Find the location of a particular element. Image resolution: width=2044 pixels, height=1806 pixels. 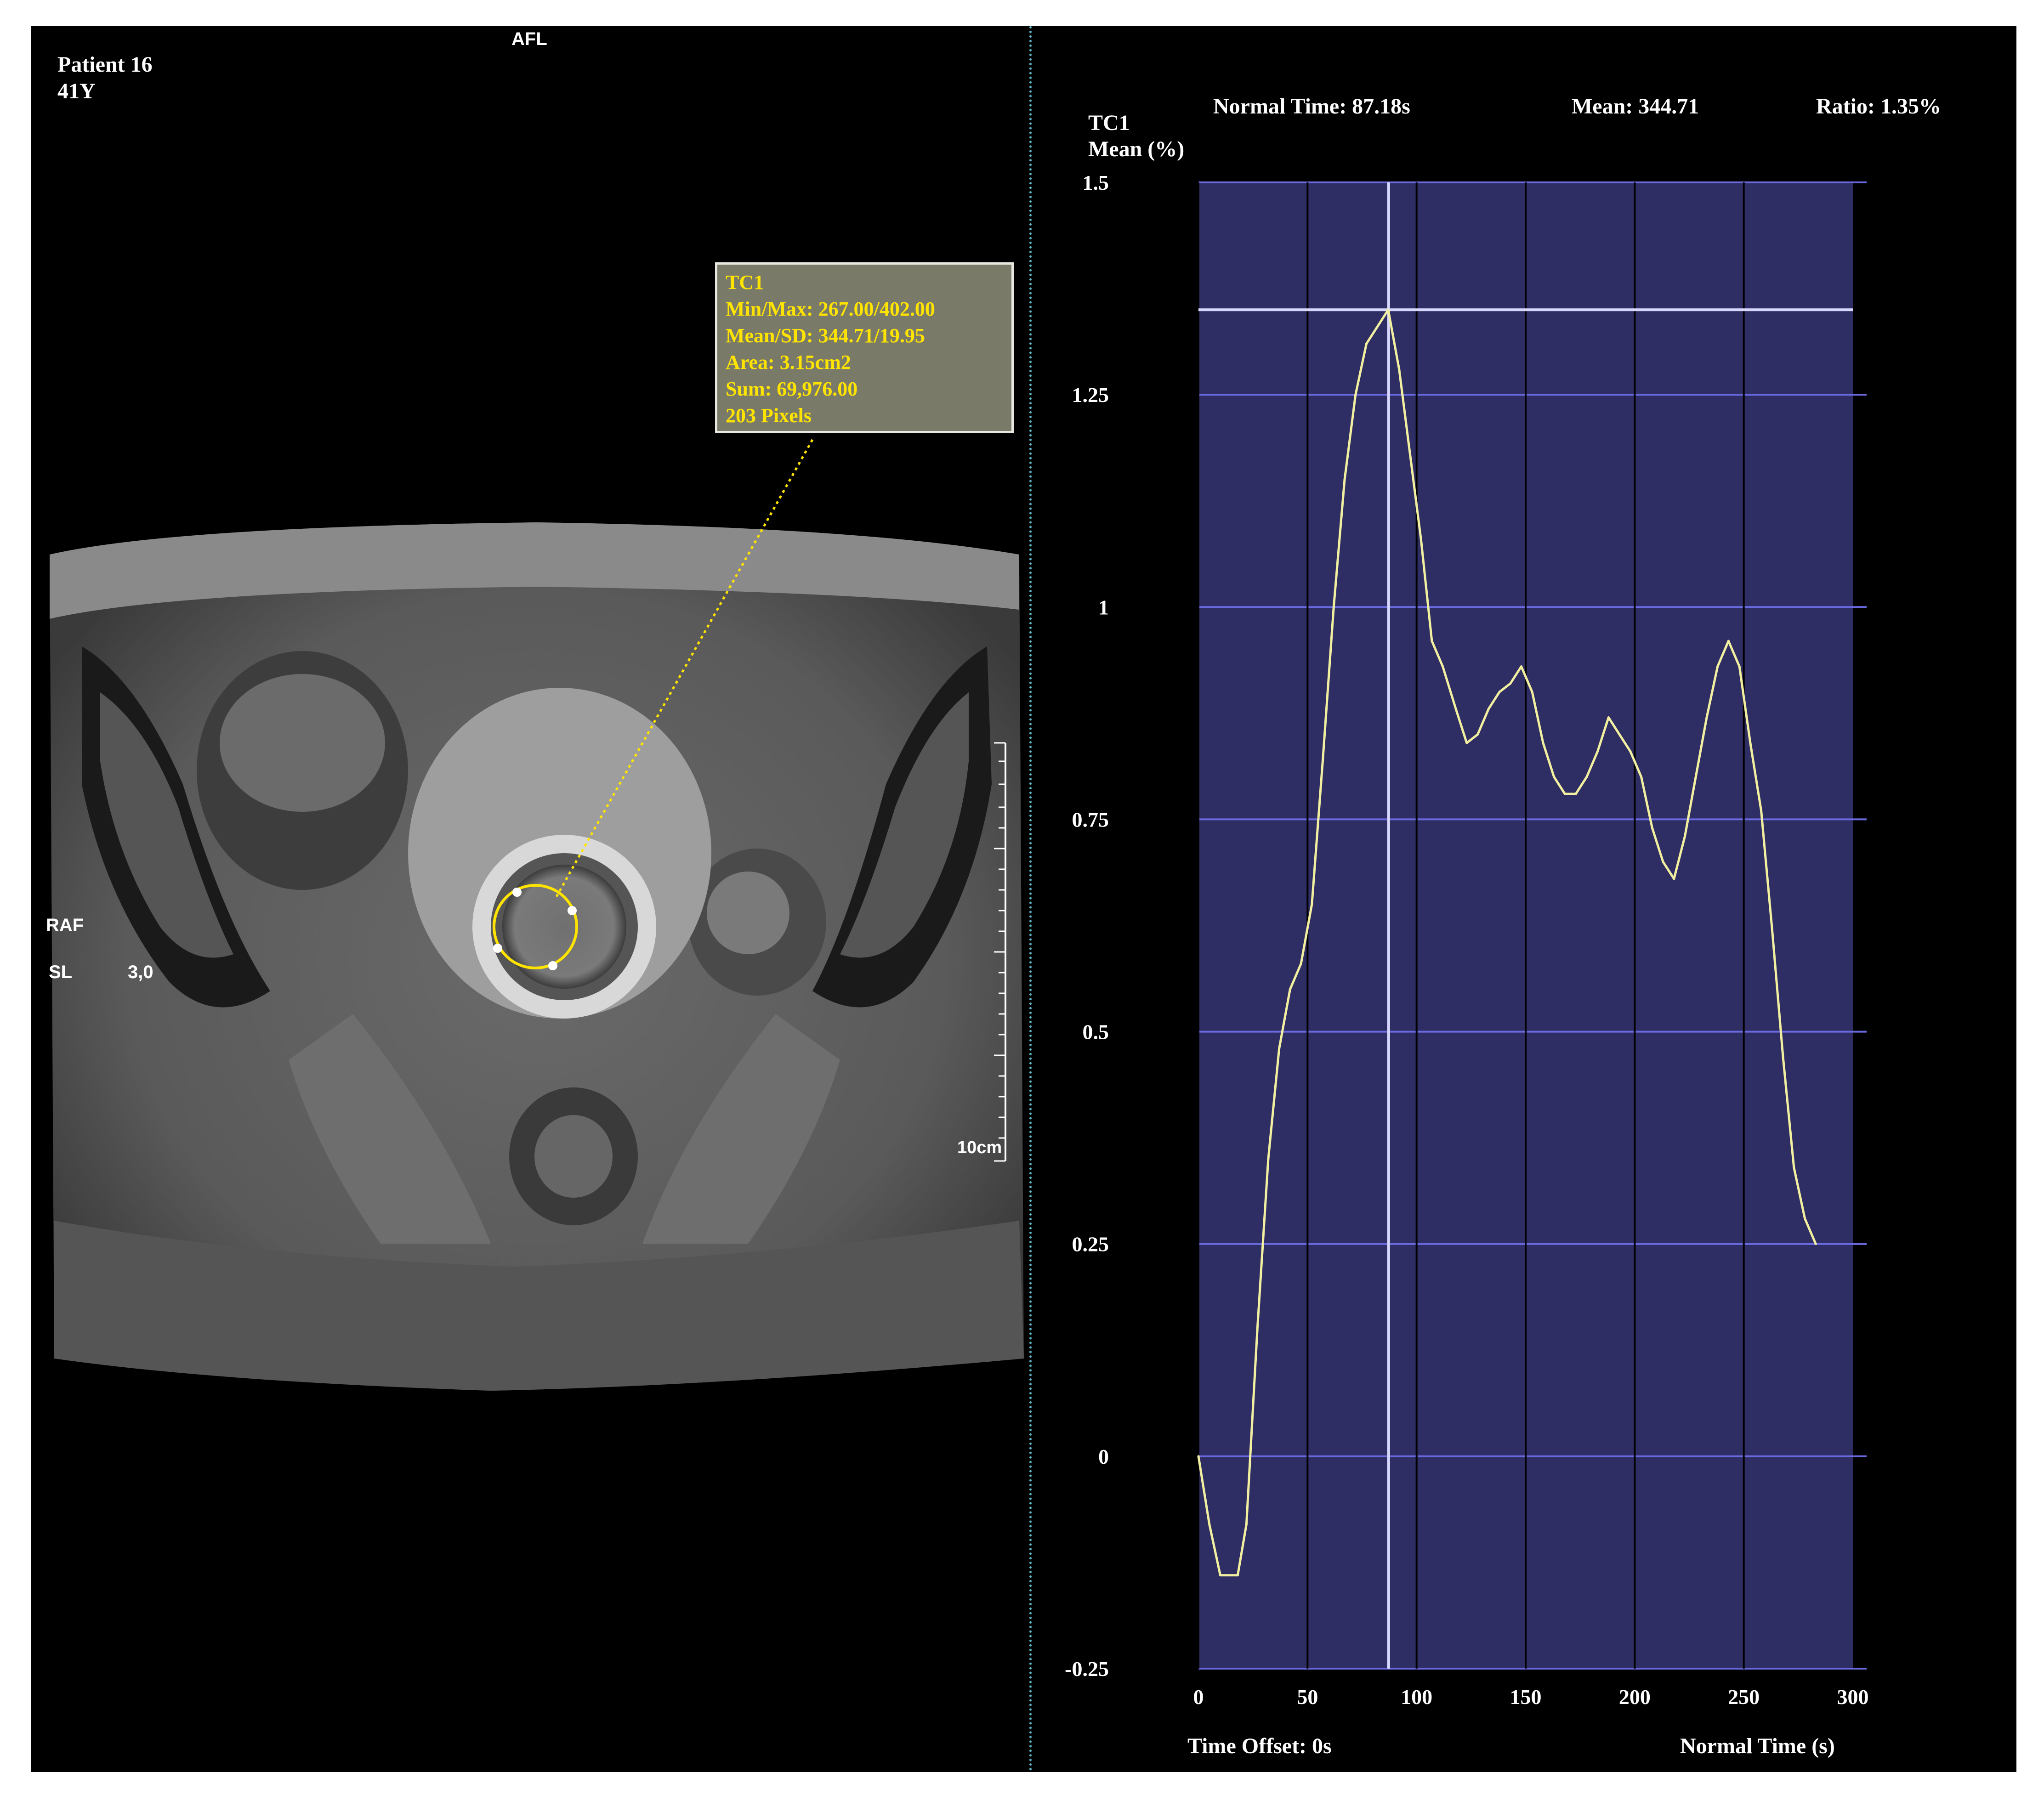

x-tick-label: 100 is located at coordinates (1416, 1697).